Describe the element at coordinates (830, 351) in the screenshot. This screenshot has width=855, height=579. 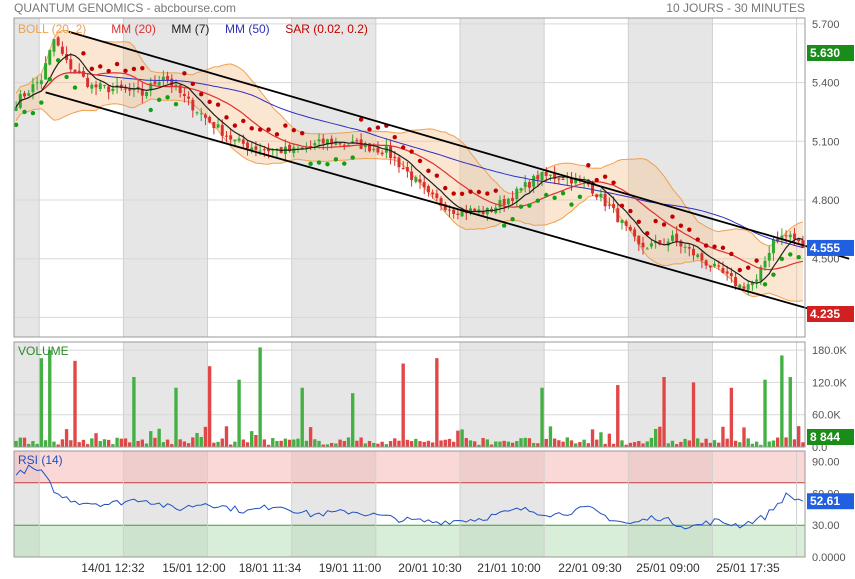
I see `volume-tick-label: 180.0K` at that location.